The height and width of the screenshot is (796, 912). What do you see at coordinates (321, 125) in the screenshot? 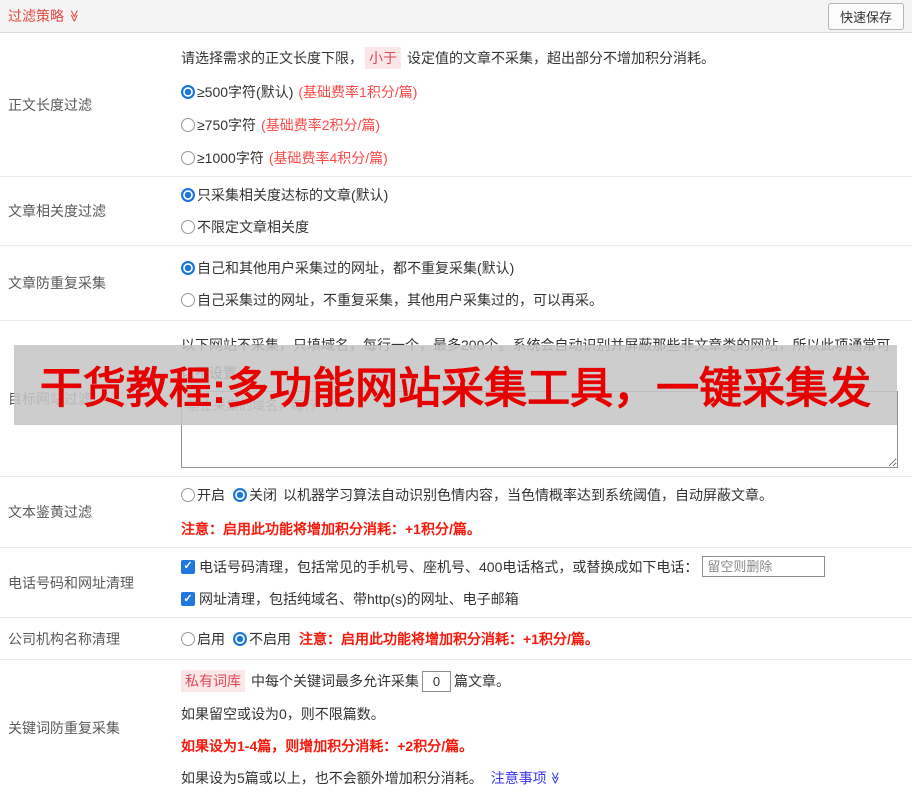
I see `option-note: (基础费率2积分/篇)` at bounding box center [321, 125].